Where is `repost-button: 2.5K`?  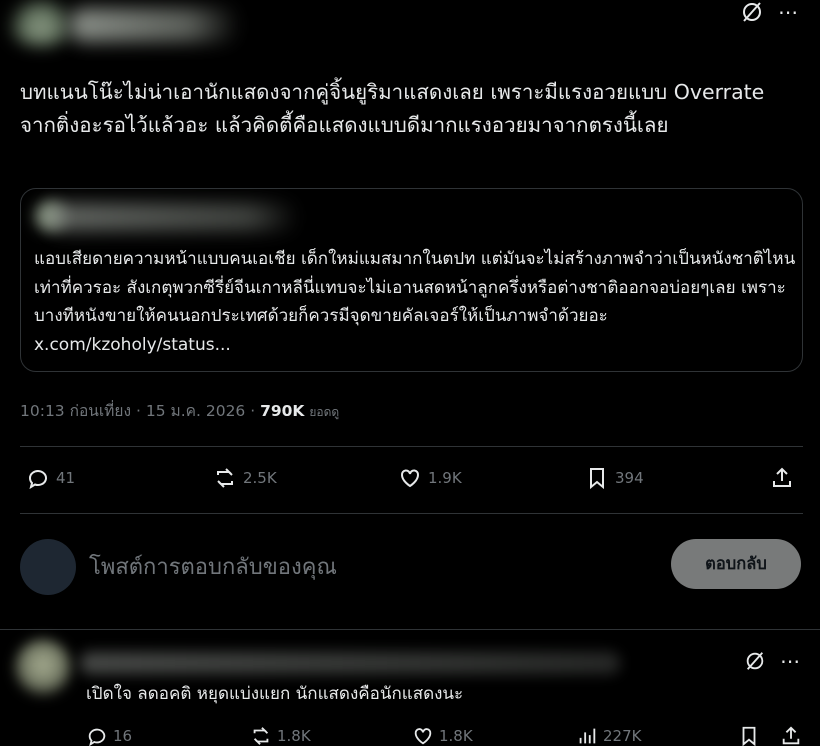 repost-button: 2.5K is located at coordinates (245, 478).